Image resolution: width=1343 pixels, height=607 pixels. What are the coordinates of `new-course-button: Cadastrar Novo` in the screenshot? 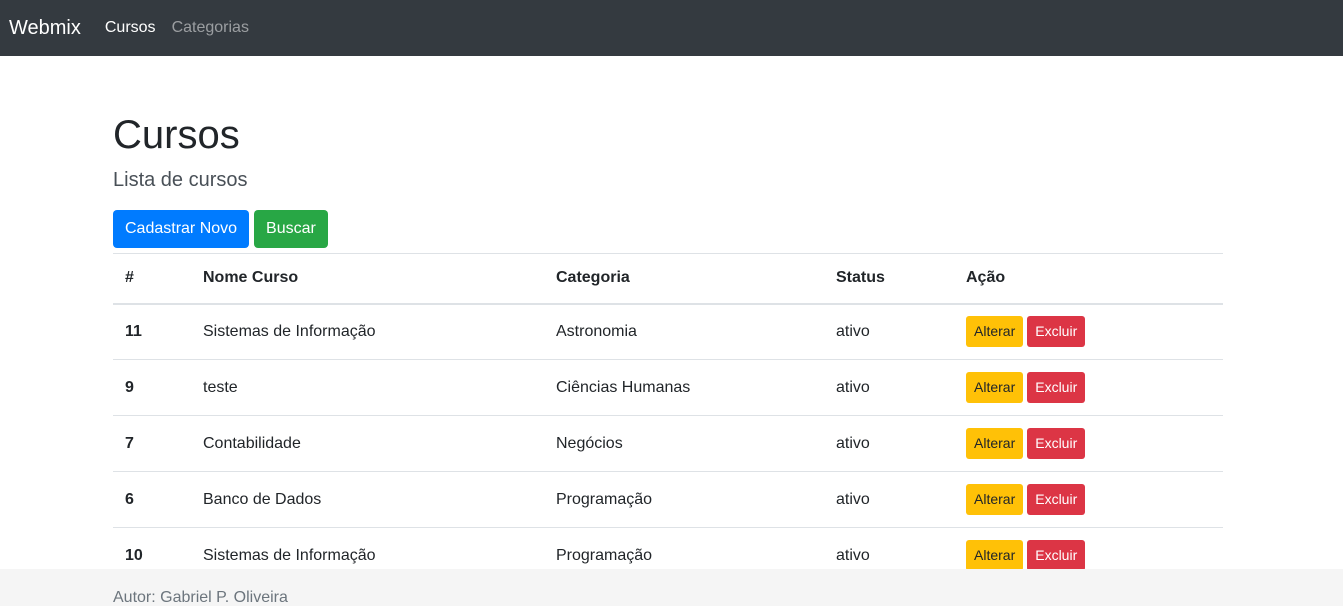 It's located at (181, 229).